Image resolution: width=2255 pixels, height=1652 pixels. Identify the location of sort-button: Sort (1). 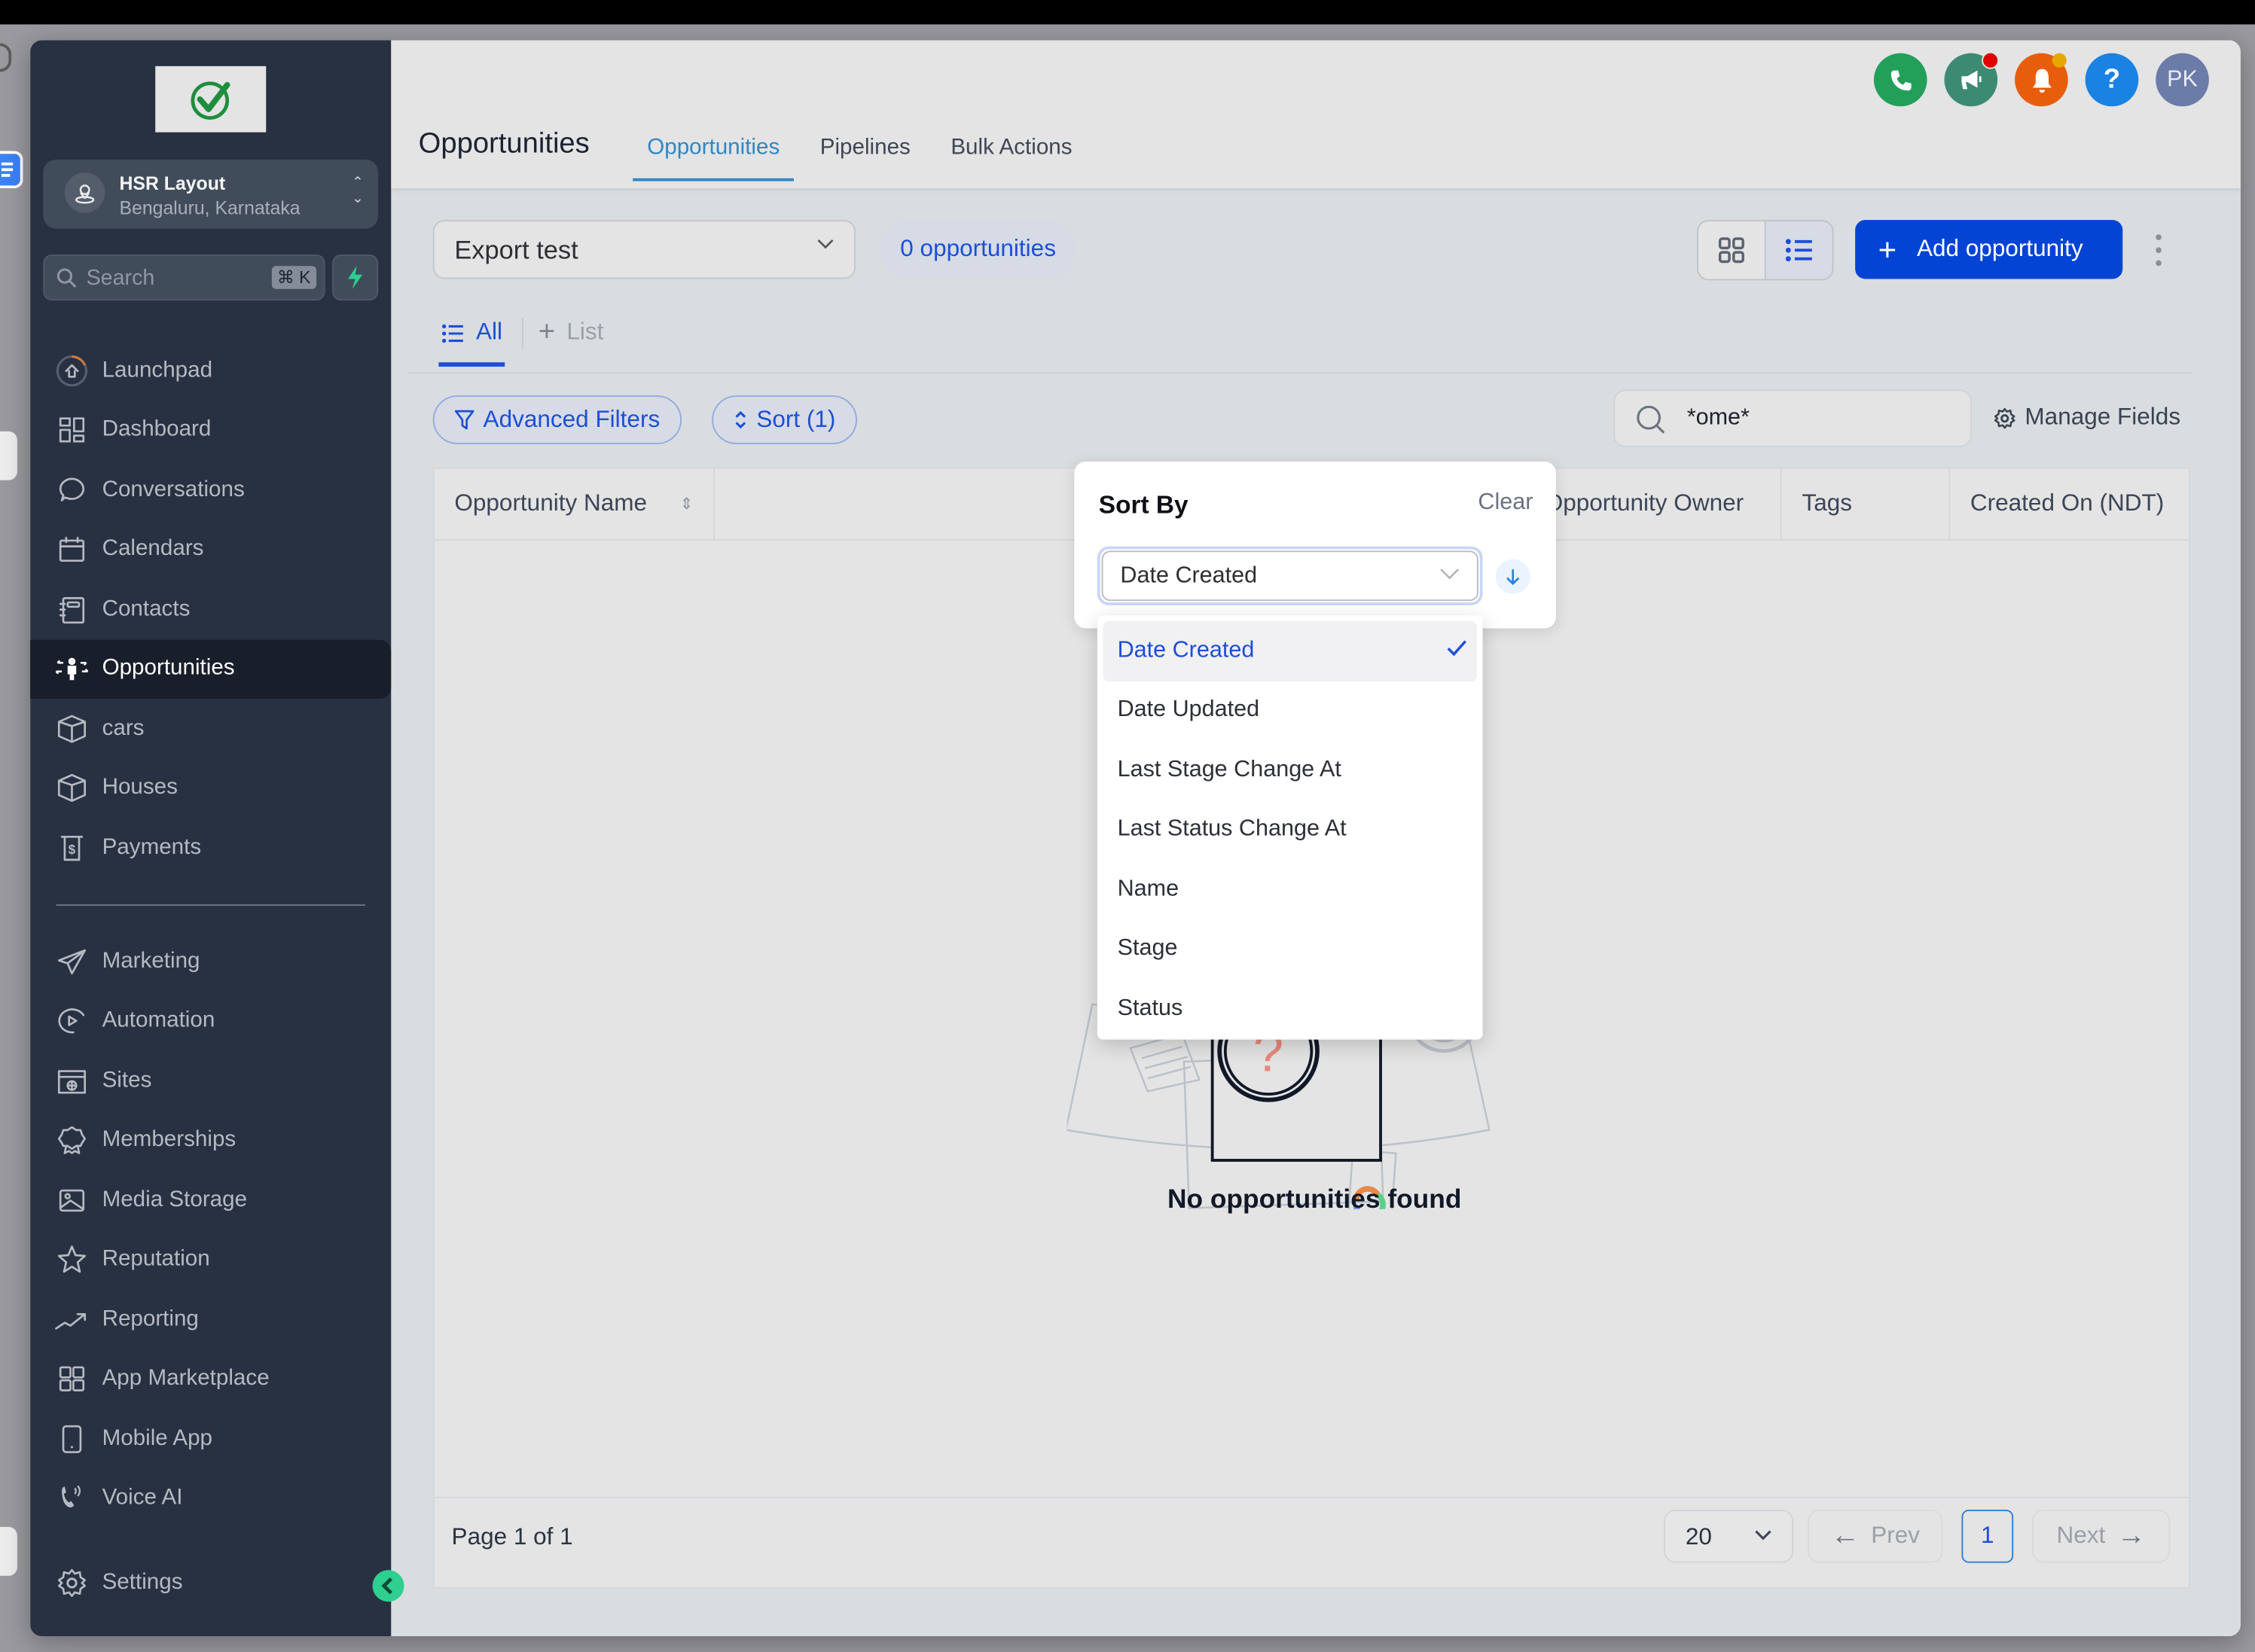
(785, 420).